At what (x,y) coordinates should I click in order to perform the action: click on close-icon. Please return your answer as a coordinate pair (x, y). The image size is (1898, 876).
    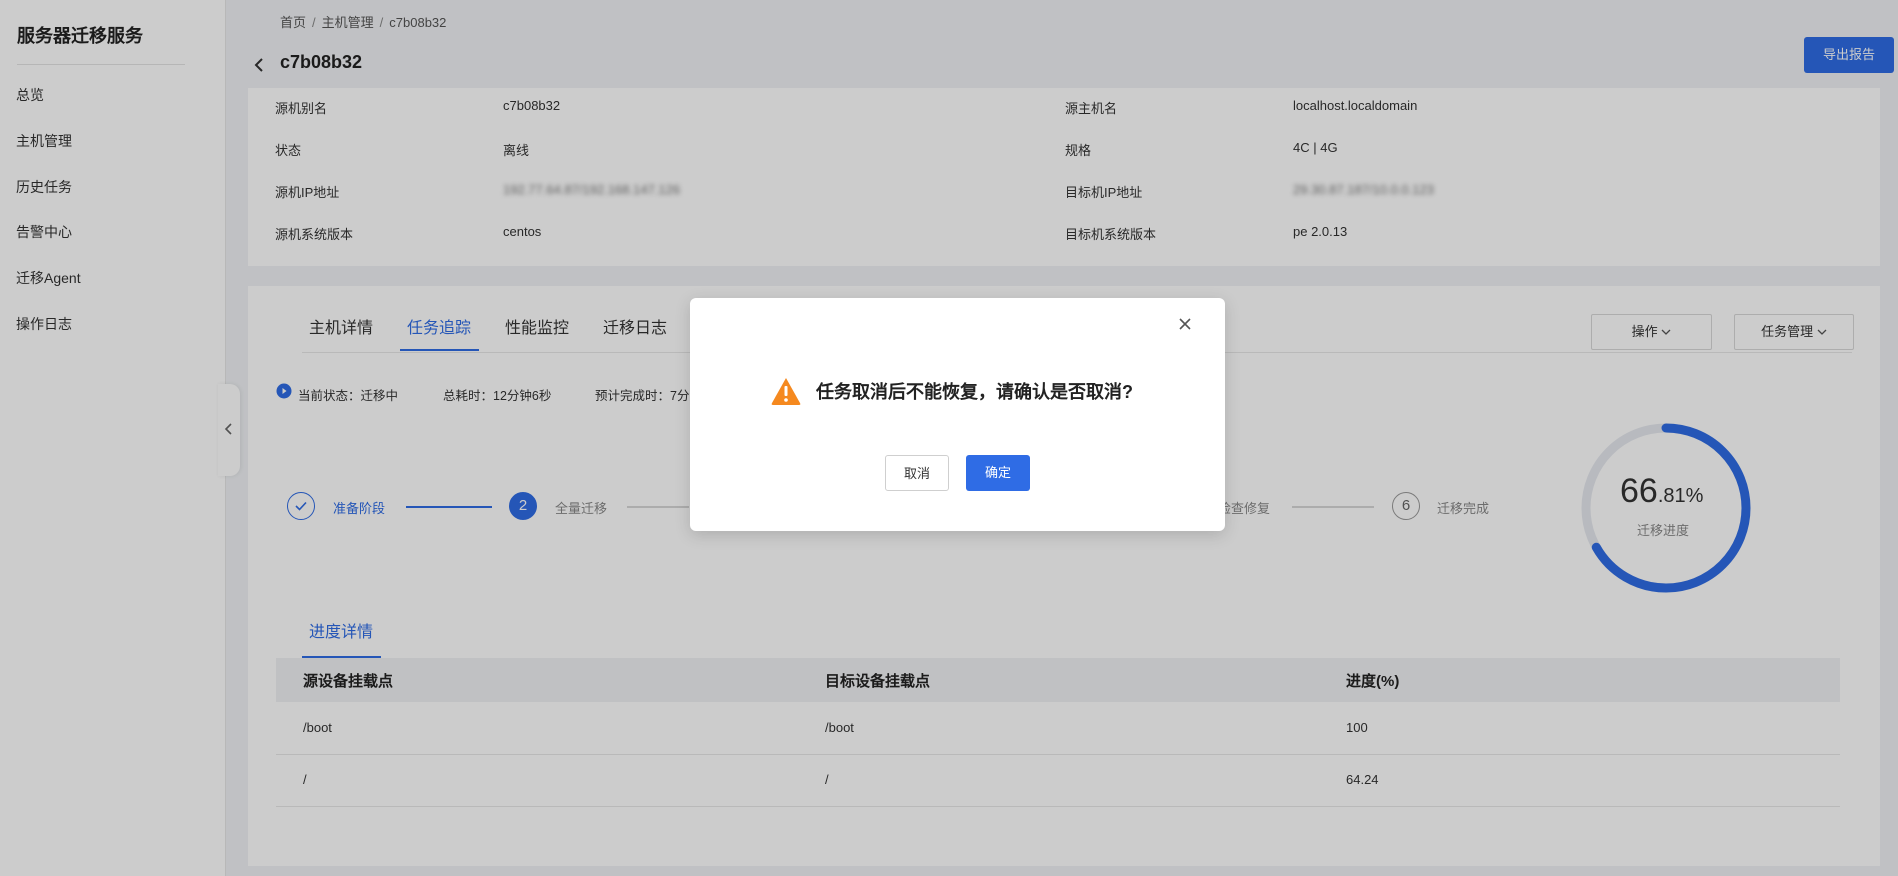
    Looking at the image, I should click on (1185, 324).